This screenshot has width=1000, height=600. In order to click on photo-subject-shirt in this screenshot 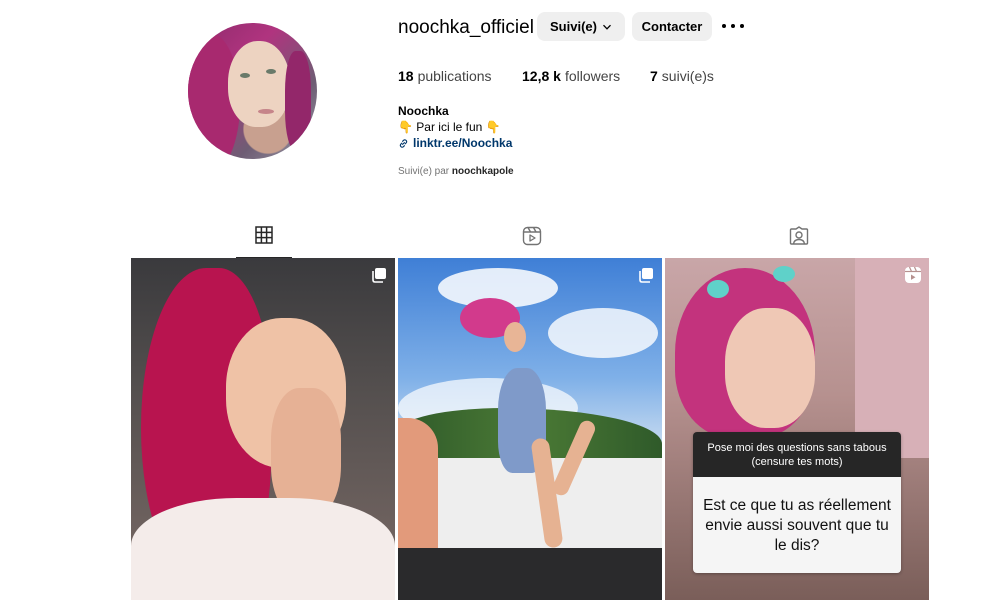, I will do `click(263, 549)`.